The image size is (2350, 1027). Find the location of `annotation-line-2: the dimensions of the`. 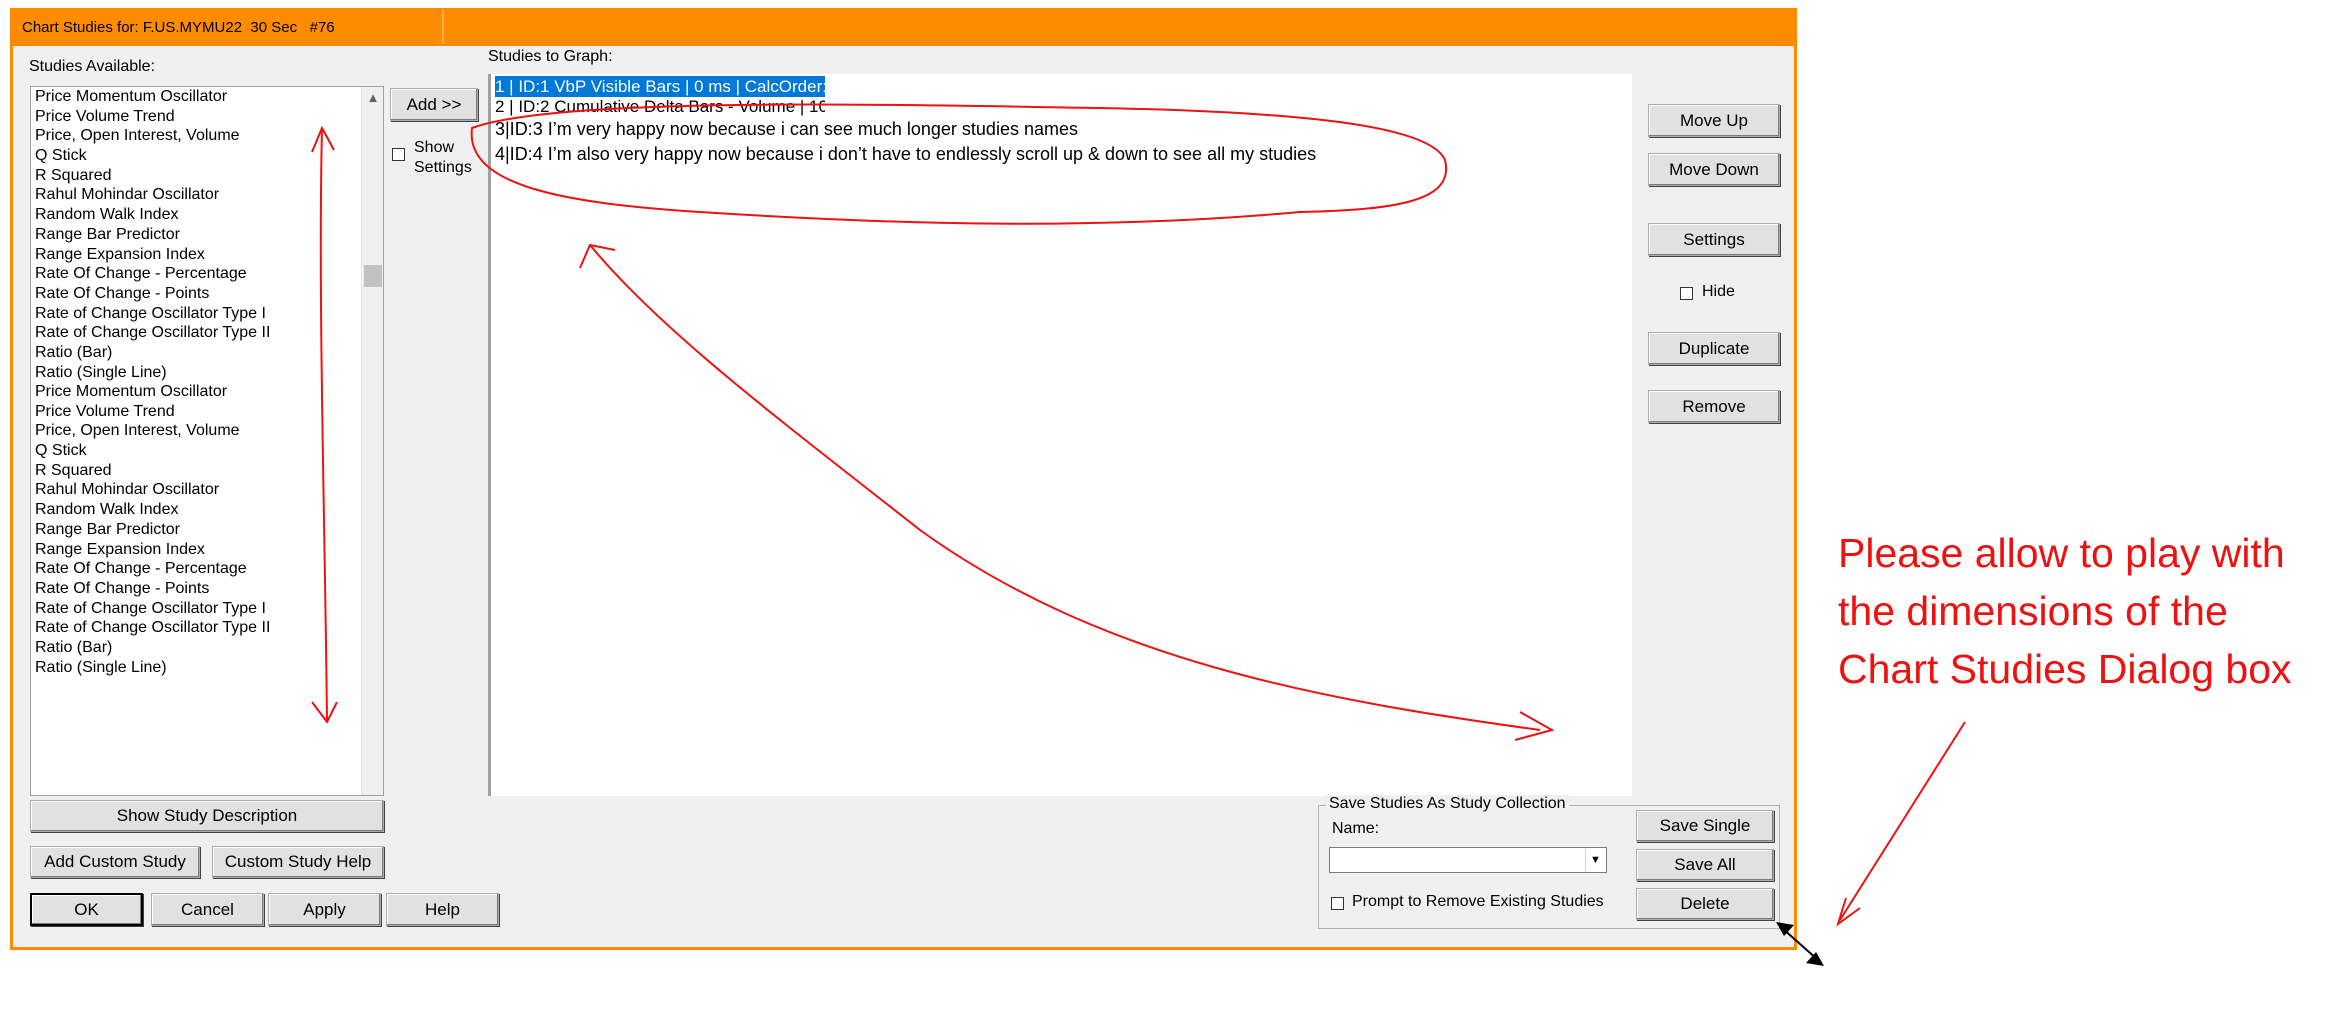

annotation-line-2: the dimensions of the is located at coordinates (2033, 611).